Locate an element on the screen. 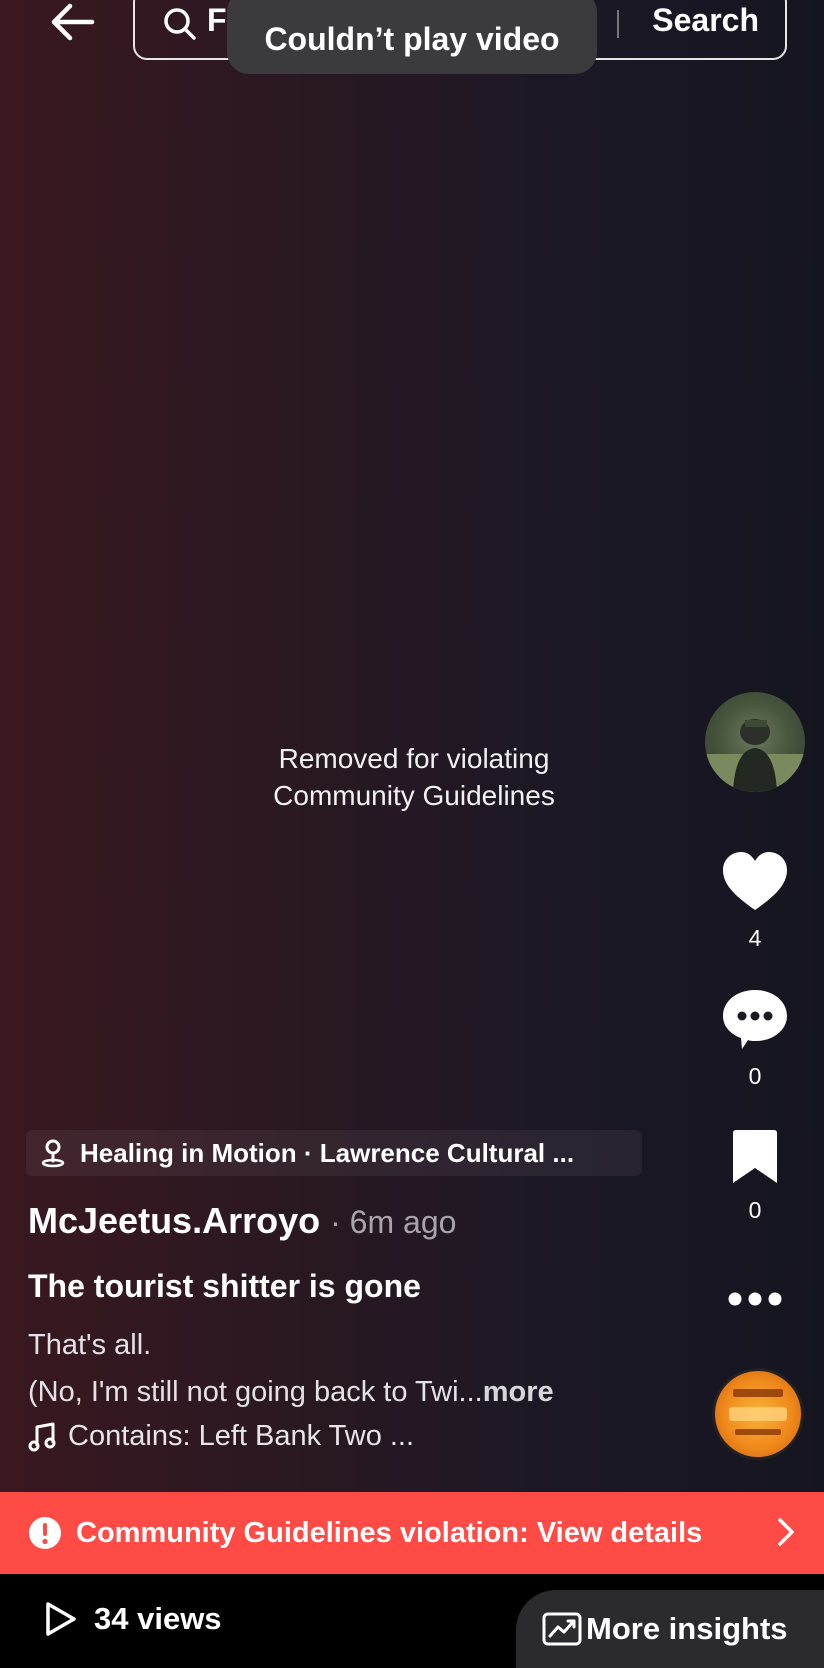 This screenshot has height=1668, width=824. more-insights-label: More insights is located at coordinates (687, 1628).